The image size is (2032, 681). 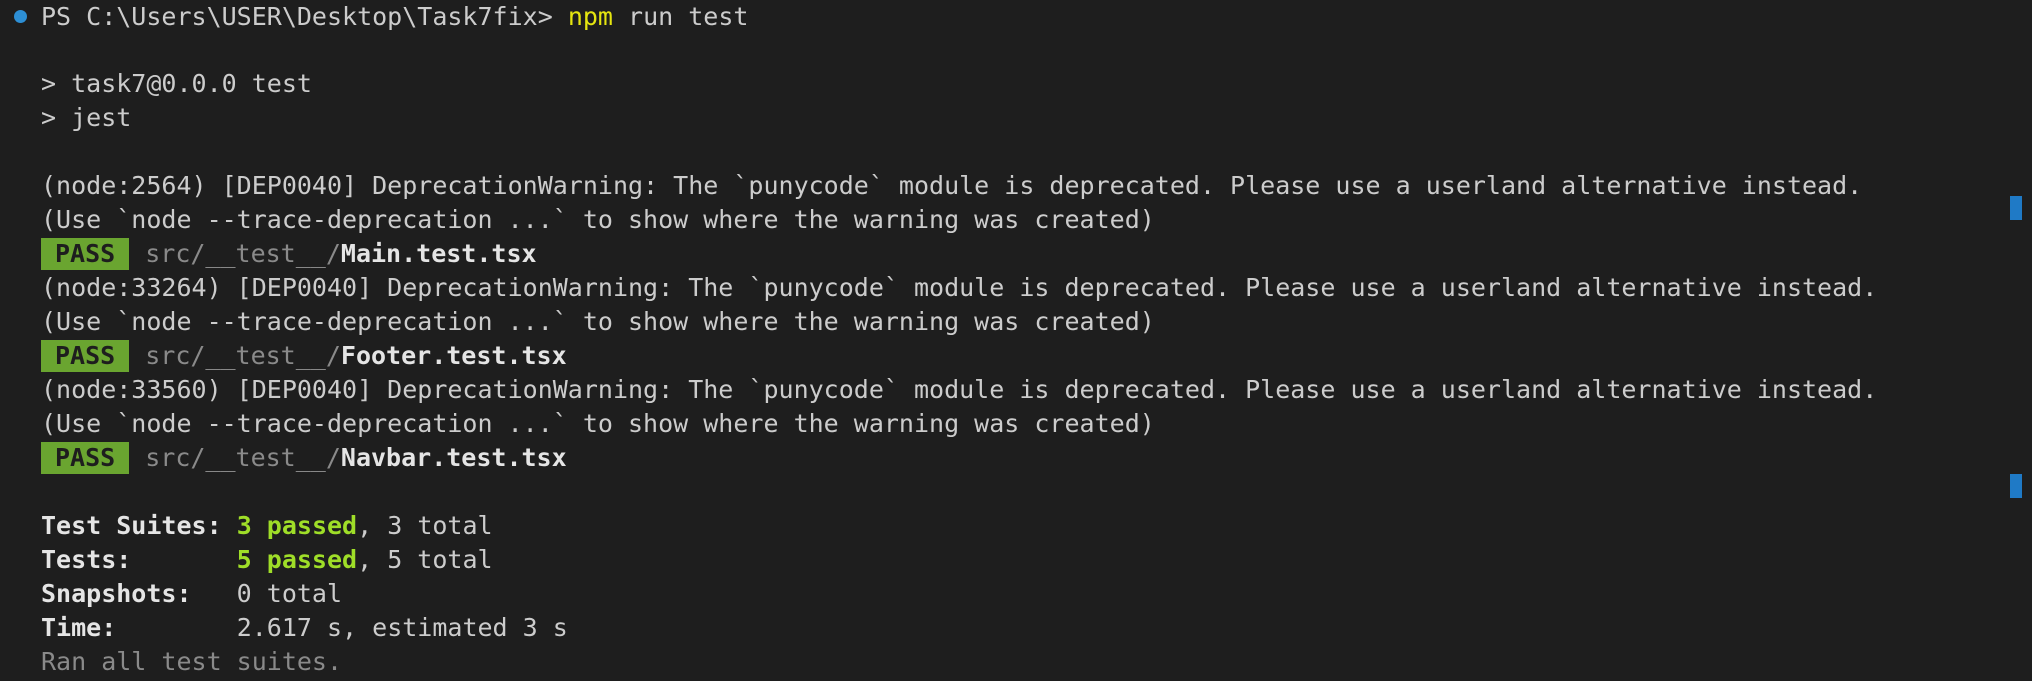 I want to click on summary-passed: 5 passed, so click(x=297, y=559).